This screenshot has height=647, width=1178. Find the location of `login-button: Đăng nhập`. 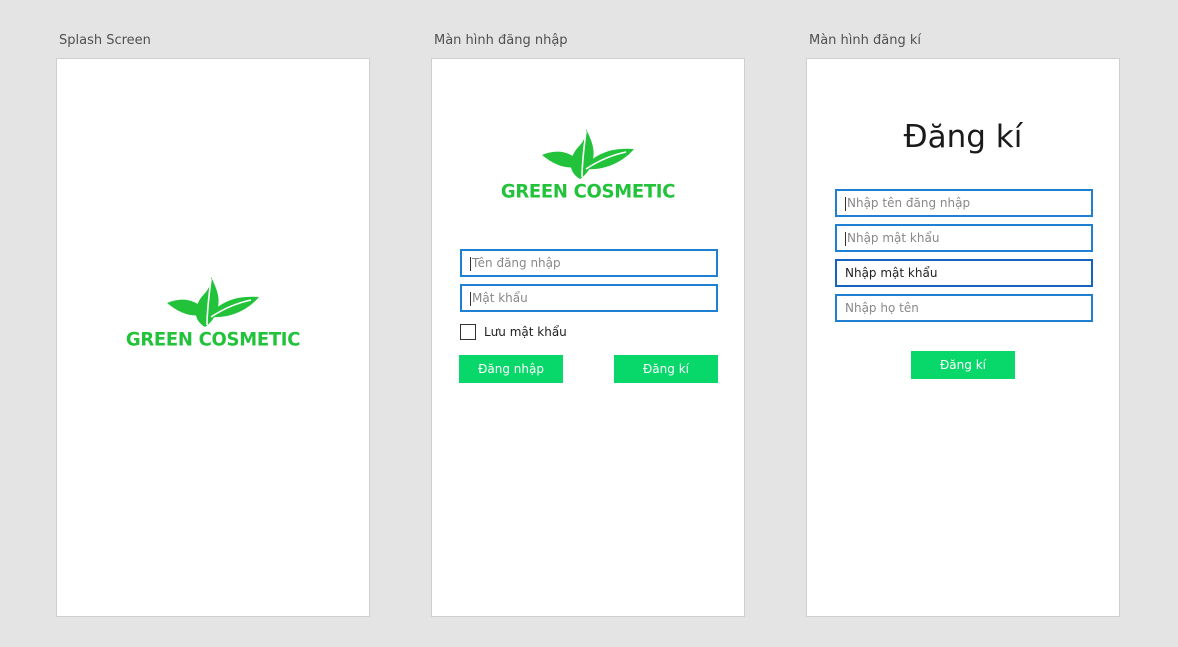

login-button: Đăng nhập is located at coordinates (511, 369).